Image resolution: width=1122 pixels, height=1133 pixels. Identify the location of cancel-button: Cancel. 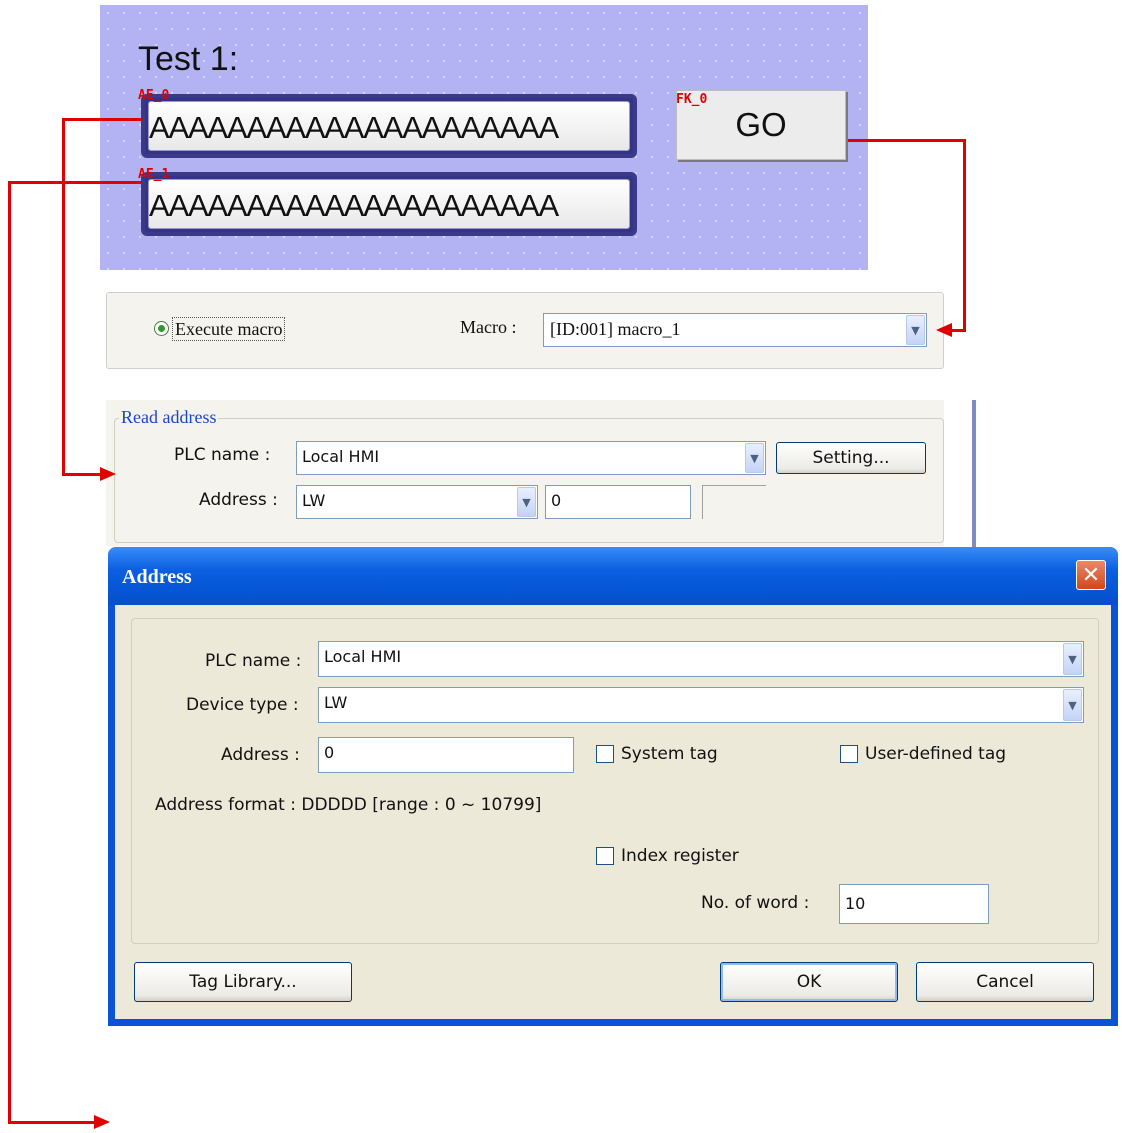
(1005, 982).